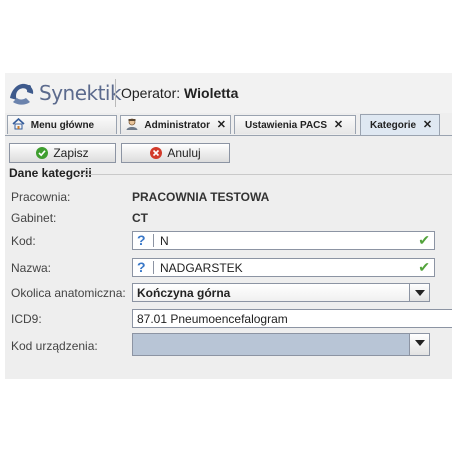  What do you see at coordinates (26, 319) in the screenshot?
I see `icd9-label: ICD9:` at bounding box center [26, 319].